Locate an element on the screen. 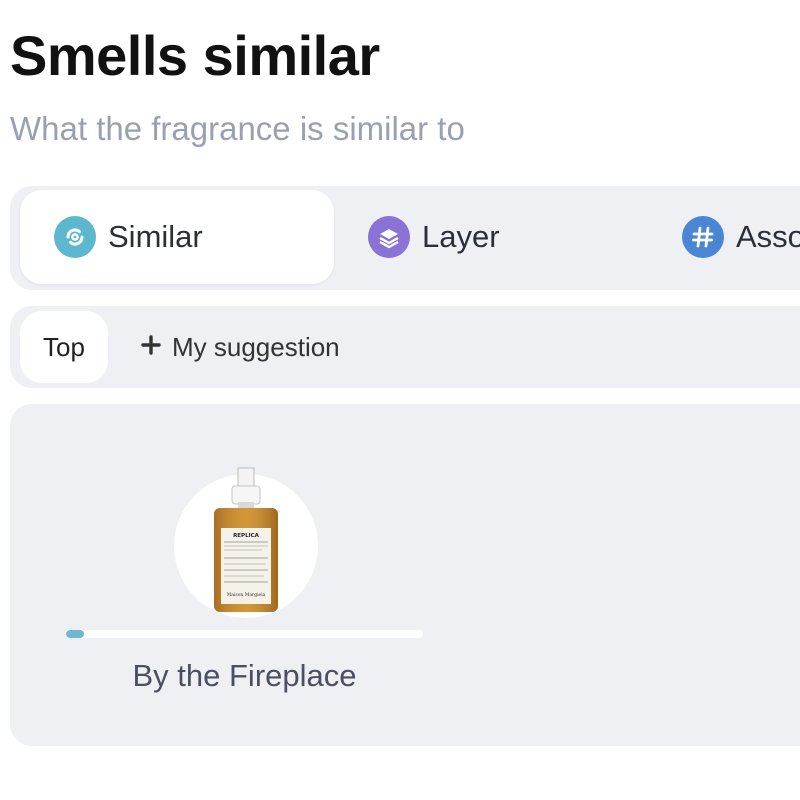  fragrance-name: By the Fireplace is located at coordinates (244, 675).